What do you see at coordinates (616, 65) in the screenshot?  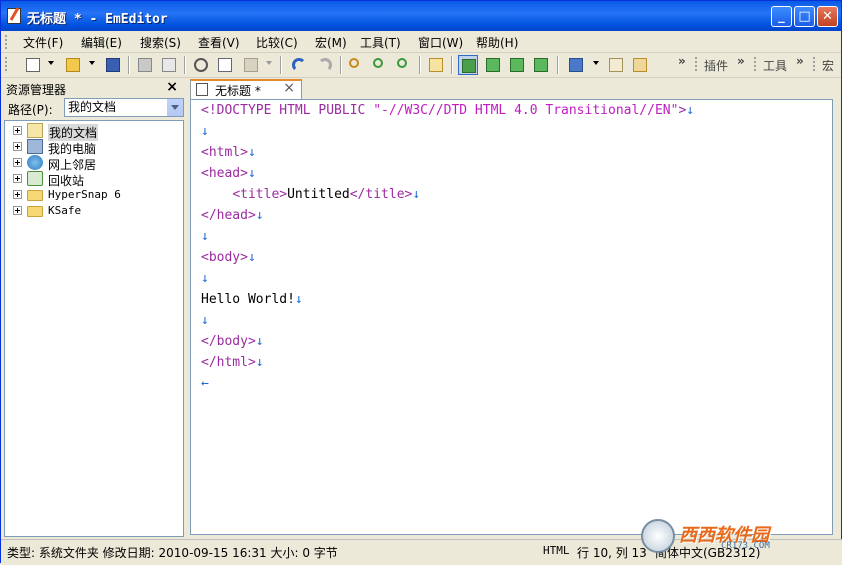 I see `properties-button` at bounding box center [616, 65].